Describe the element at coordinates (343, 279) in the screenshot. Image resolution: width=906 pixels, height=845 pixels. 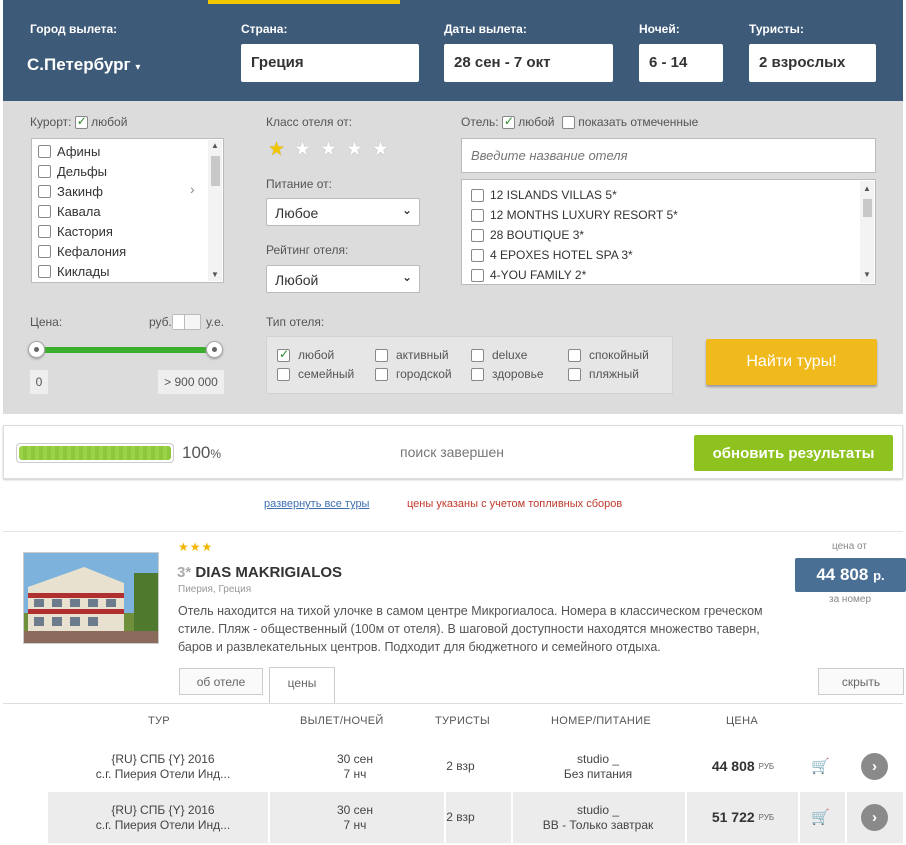
I see `rating-select: Любой ⌄` at that location.